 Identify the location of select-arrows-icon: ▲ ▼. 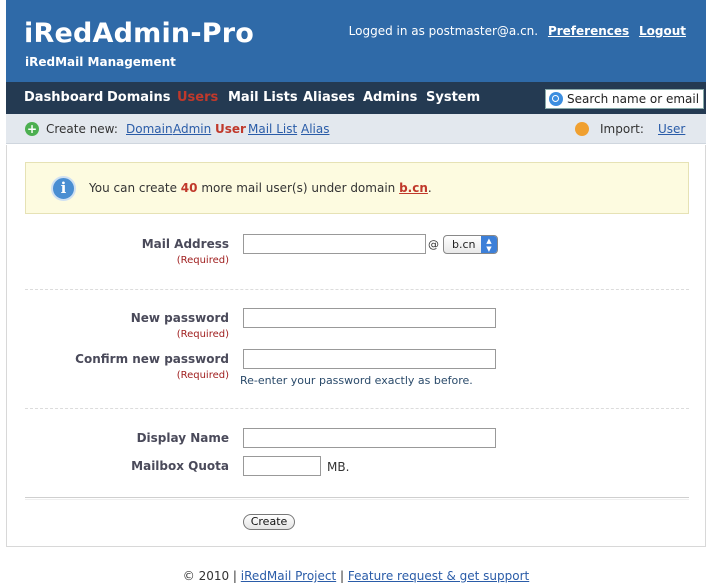
(489, 244).